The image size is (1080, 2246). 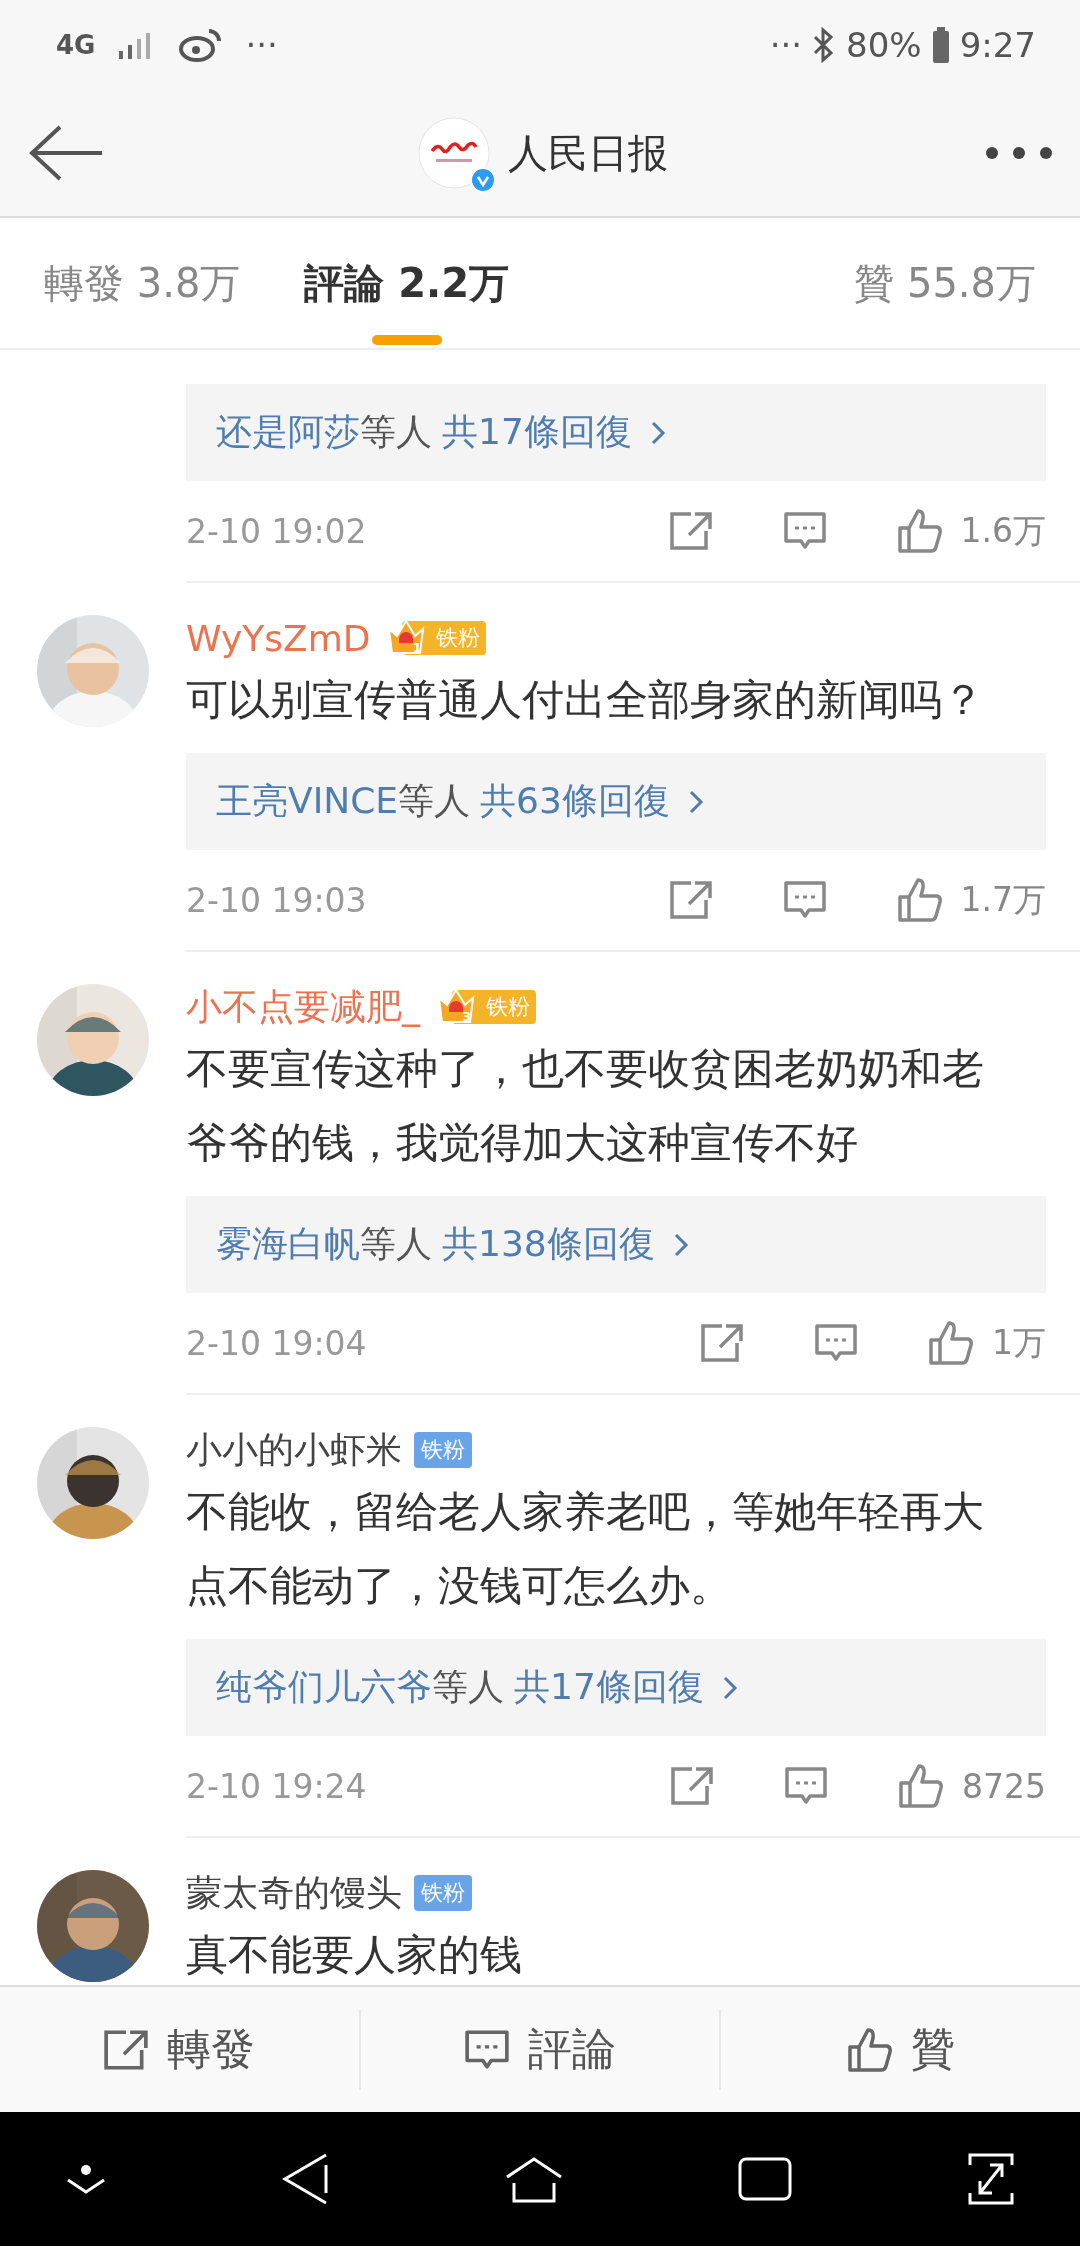 What do you see at coordinates (294, 1893) in the screenshot?
I see `user-name: 蒙太奇的馒头` at bounding box center [294, 1893].